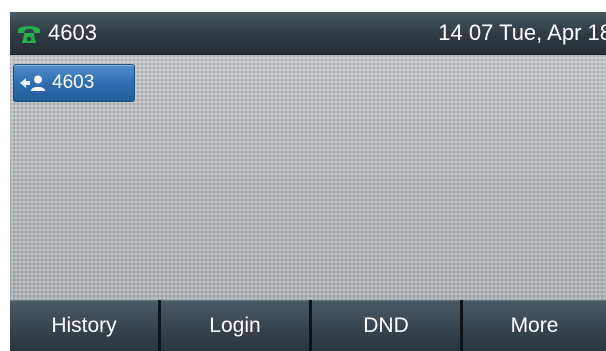 The image size is (606, 351). I want to click on status-datetime: 14 07 Tue, Apr 18, so click(522, 32).